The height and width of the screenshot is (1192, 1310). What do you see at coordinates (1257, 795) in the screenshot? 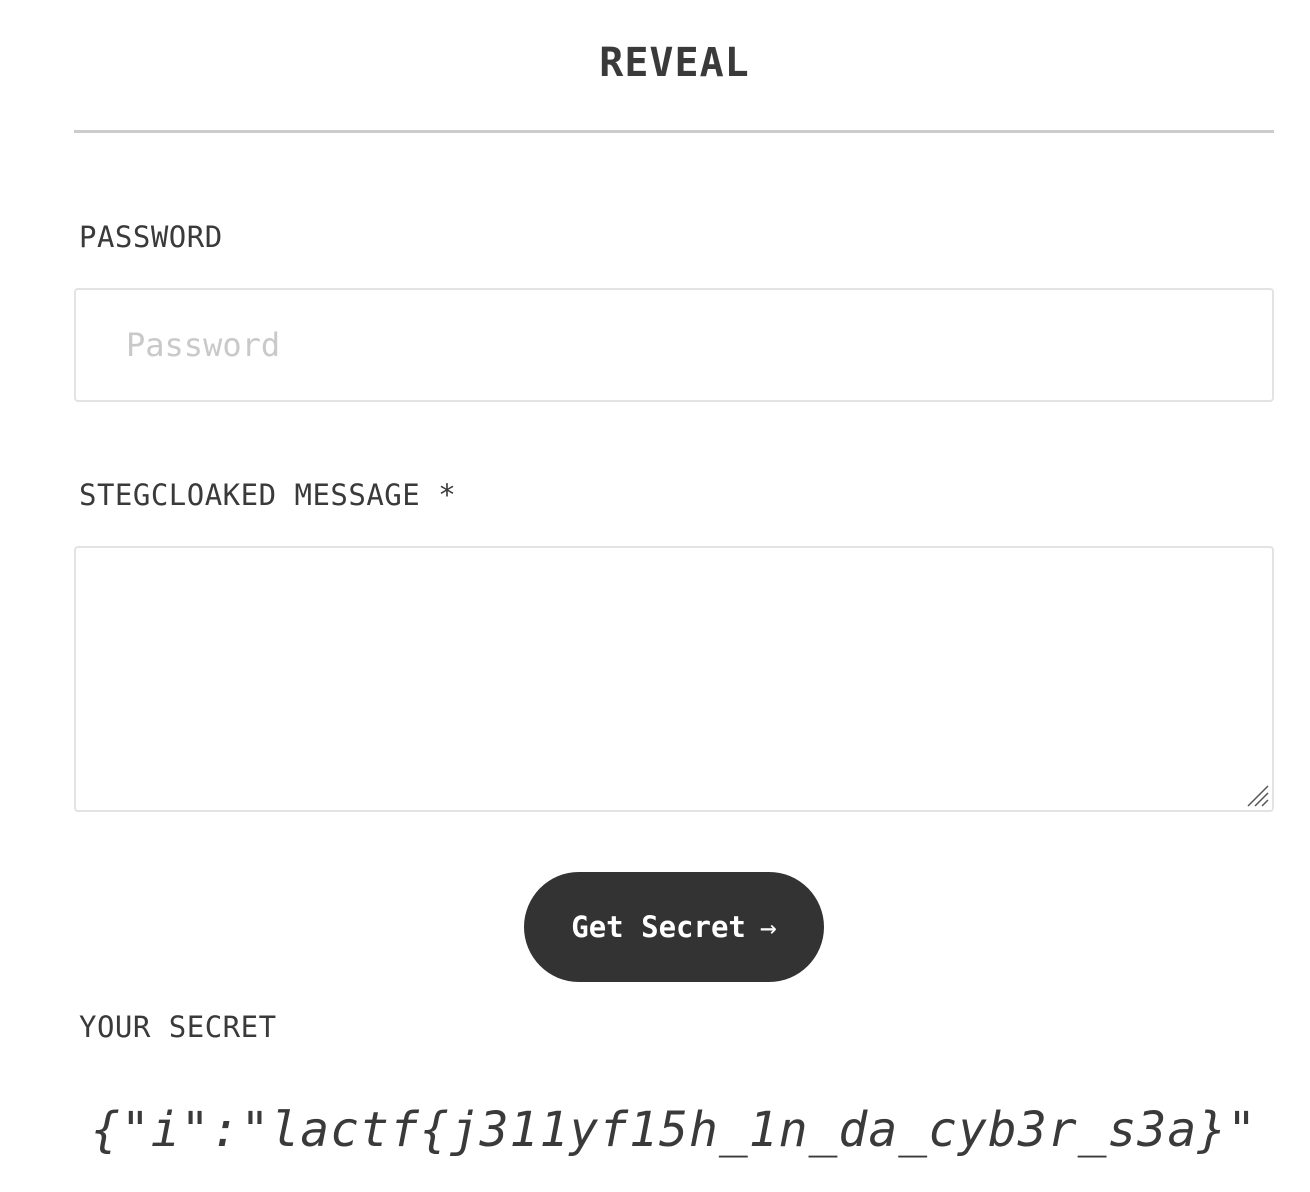
I see `resize-handle-icon` at bounding box center [1257, 795].